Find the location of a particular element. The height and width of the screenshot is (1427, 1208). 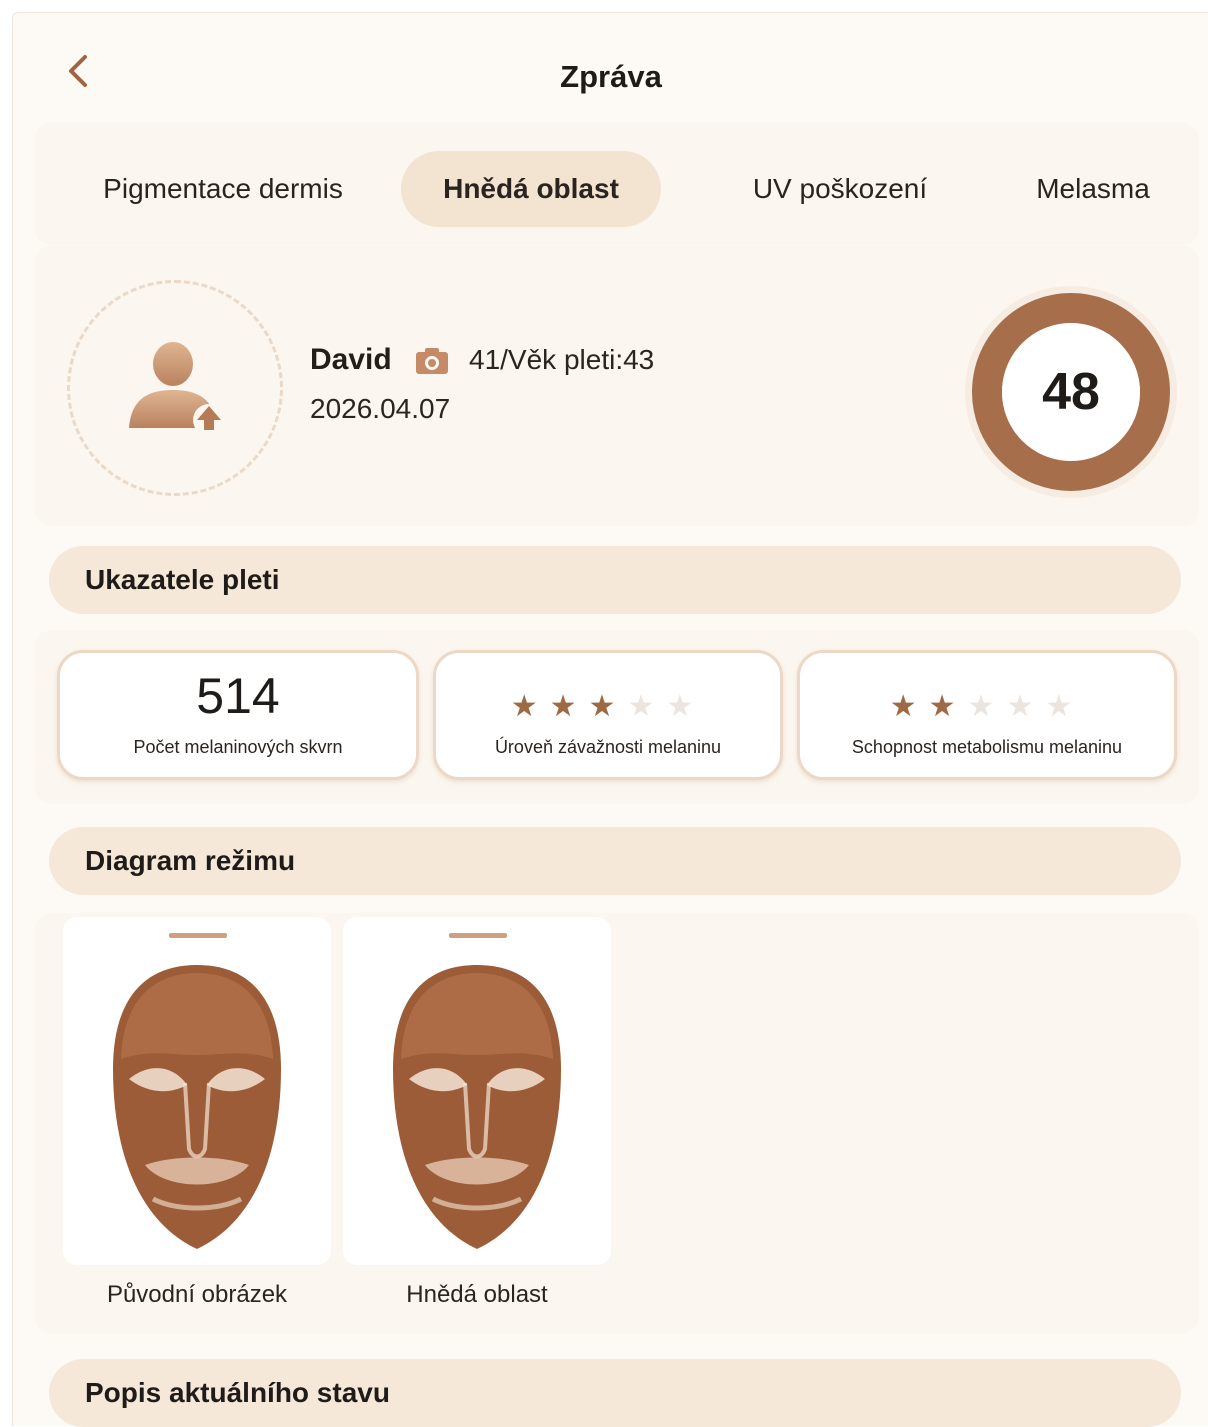

image-original is located at coordinates (197, 1091).